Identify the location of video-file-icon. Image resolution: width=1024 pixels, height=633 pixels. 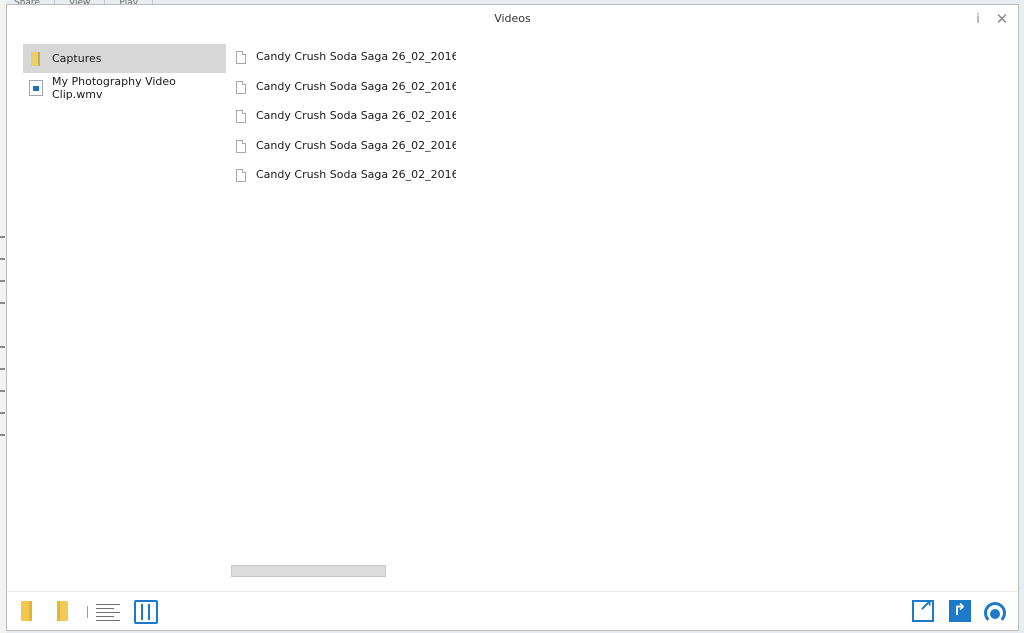
(36, 87).